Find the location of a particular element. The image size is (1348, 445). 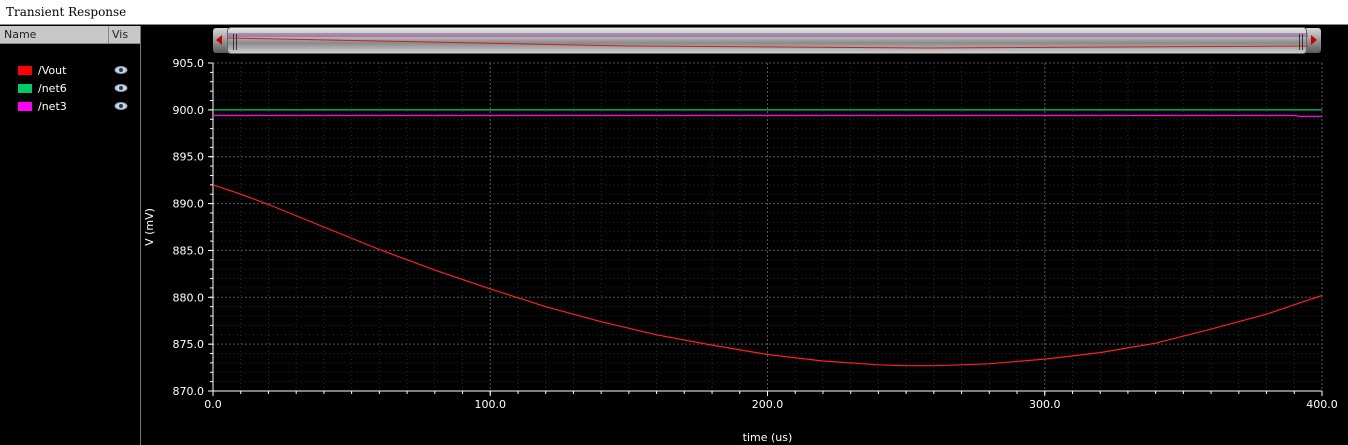

x-axis-label: time (us) is located at coordinates (768, 437).